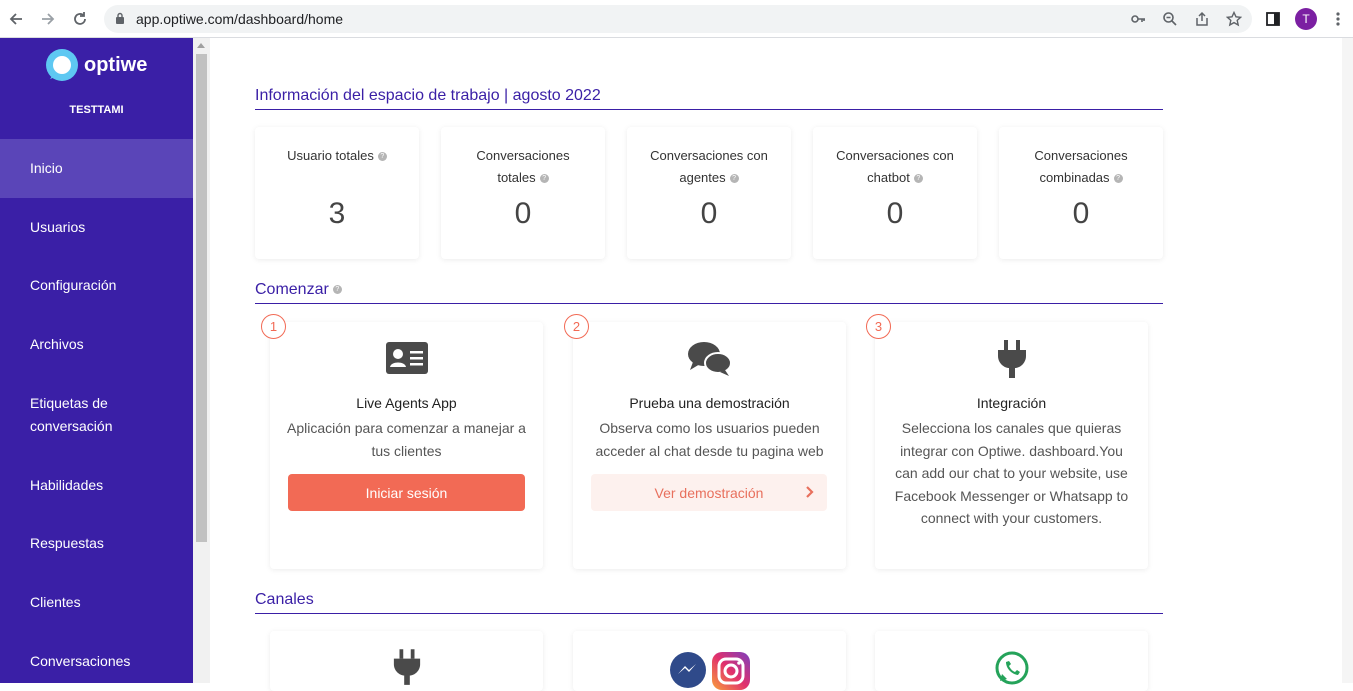 This screenshot has width=1353, height=691. Describe the element at coordinates (96, 110) in the screenshot. I see `workspace-name: TESTTAMI` at that location.